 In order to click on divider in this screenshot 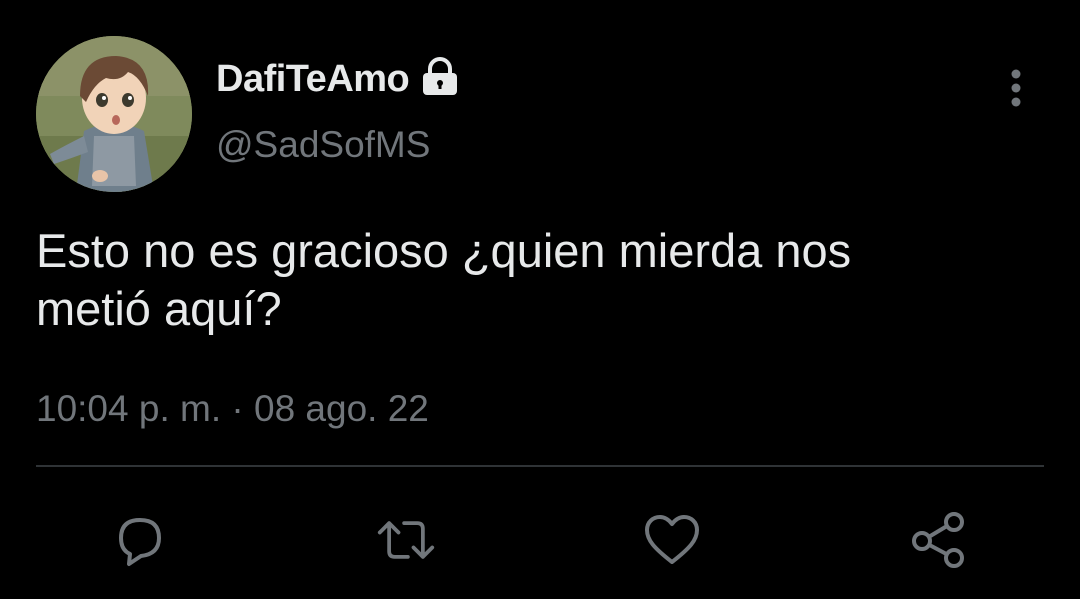, I will do `click(540, 466)`.